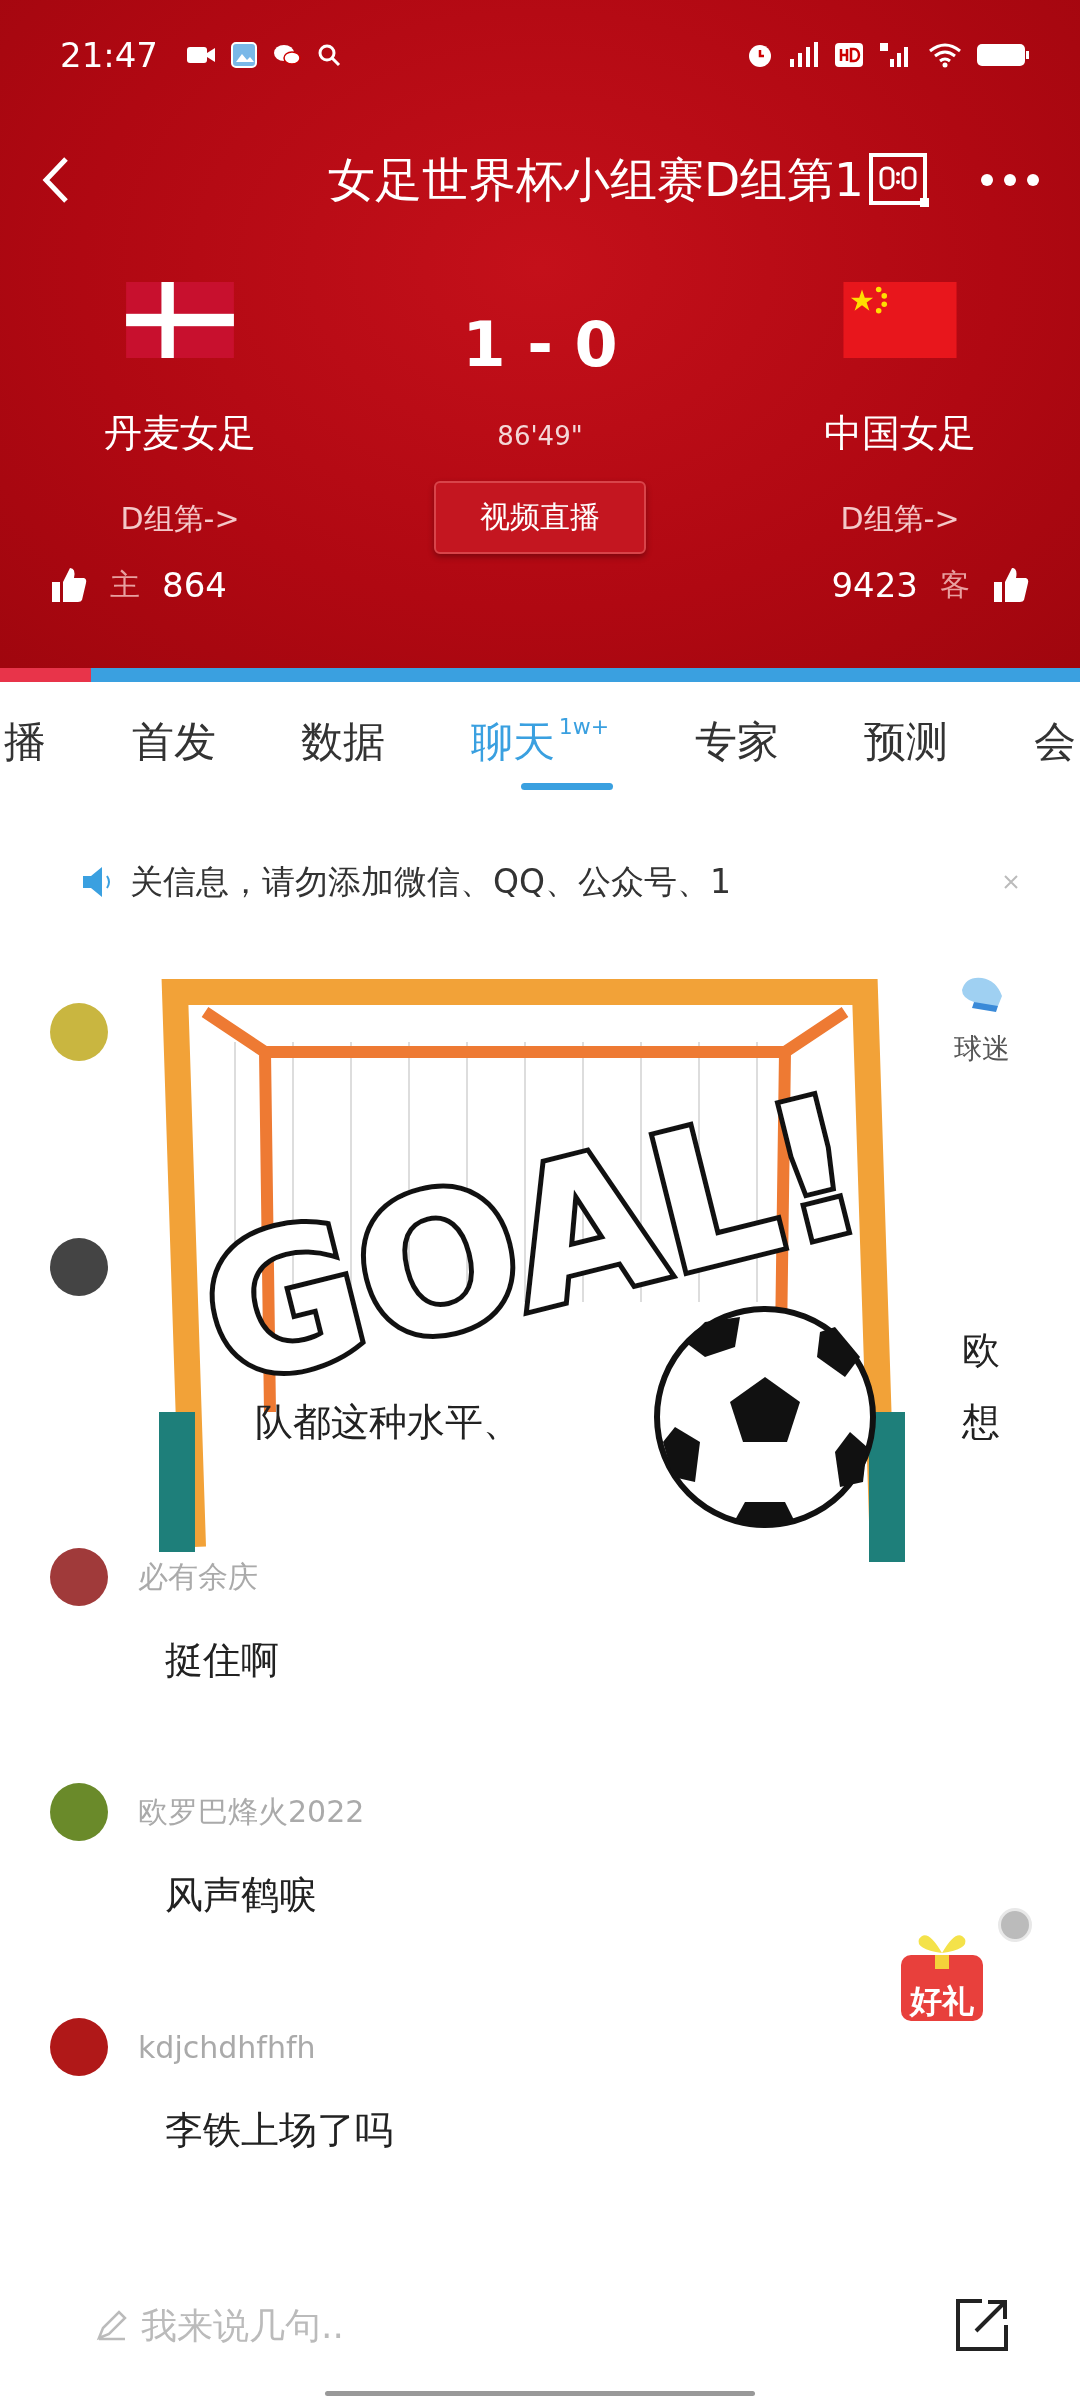 The image size is (1080, 2400). Describe the element at coordinates (431, 881) in the screenshot. I see `notice-text: 关信息，请勿添加微信、QQ、公众号、1` at that location.